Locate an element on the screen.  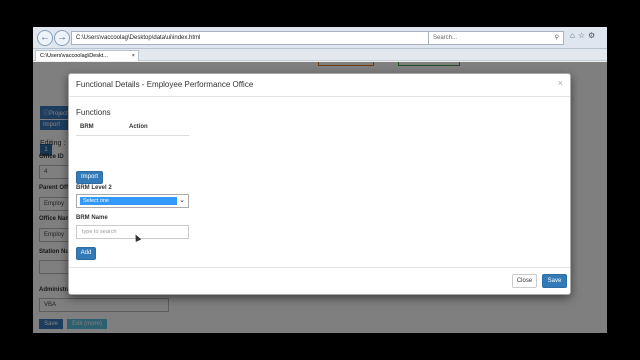
chevron-down-icon: ⌄ is located at coordinates (182, 200).